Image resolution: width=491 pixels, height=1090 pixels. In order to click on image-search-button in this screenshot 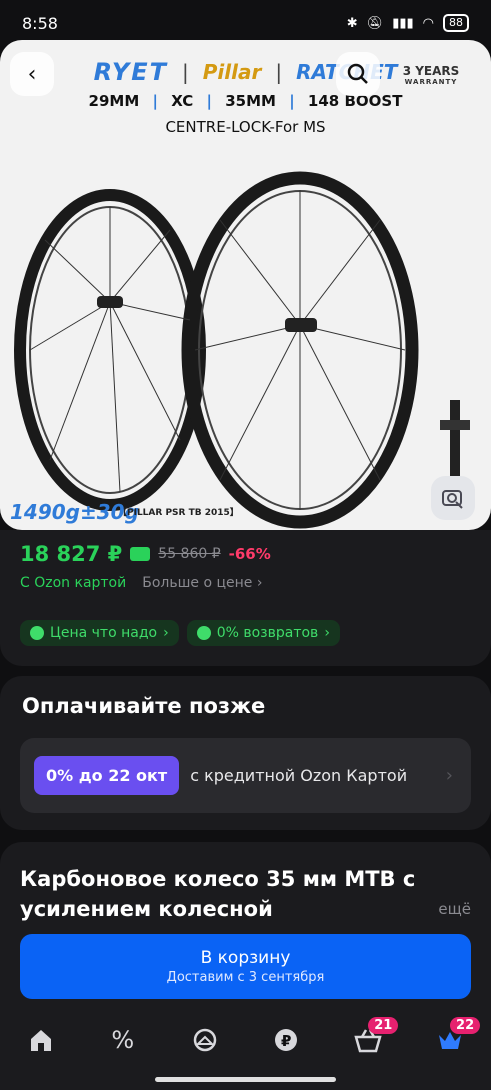, I will do `click(453, 498)`.